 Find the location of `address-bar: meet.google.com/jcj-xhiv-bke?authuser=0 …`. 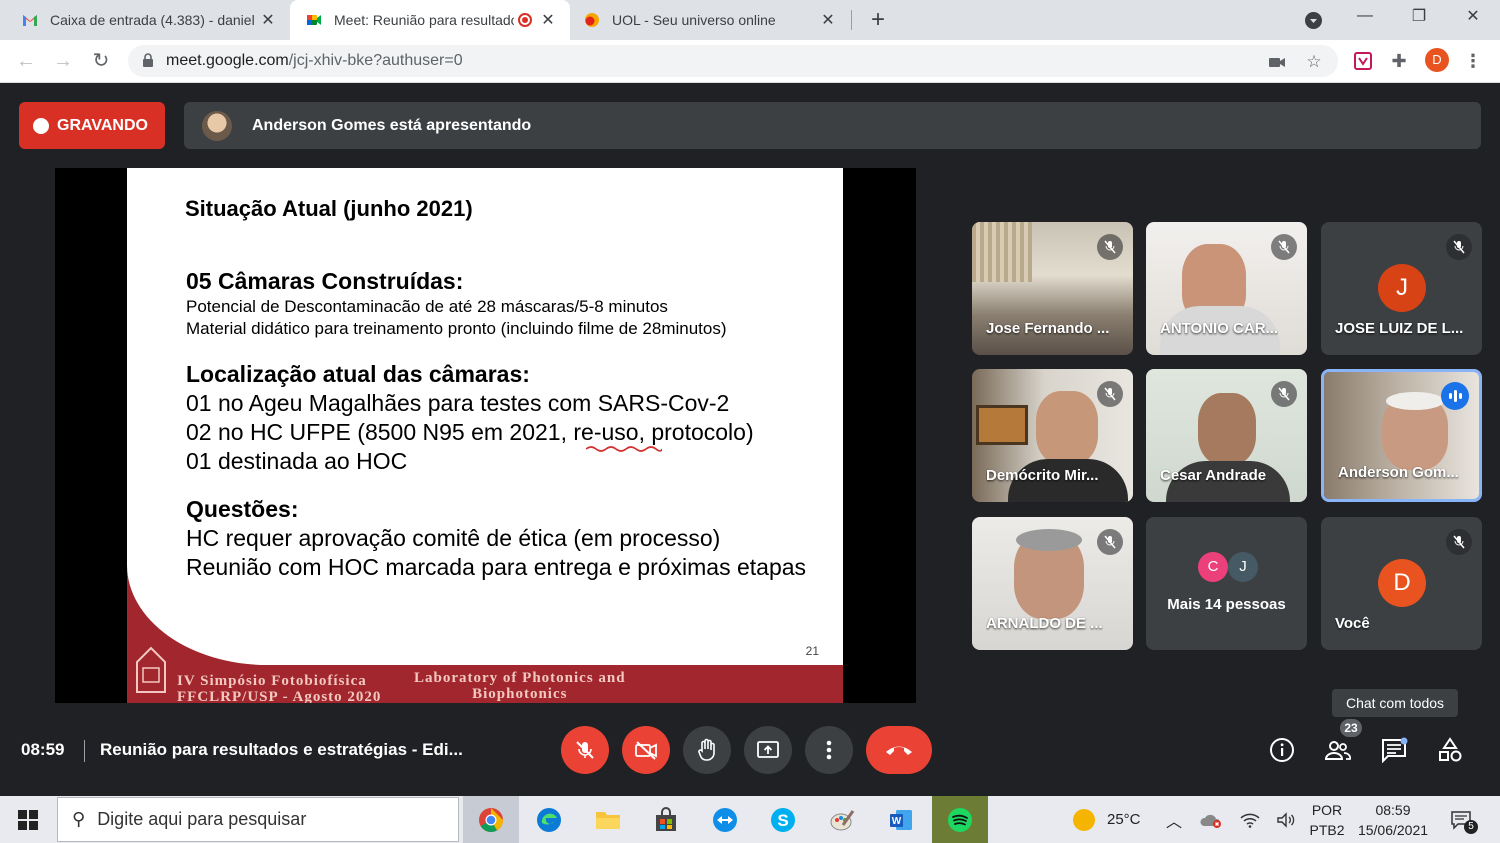

address-bar: meet.google.com/jcj-xhiv-bke?authuser=0 … is located at coordinates (733, 61).